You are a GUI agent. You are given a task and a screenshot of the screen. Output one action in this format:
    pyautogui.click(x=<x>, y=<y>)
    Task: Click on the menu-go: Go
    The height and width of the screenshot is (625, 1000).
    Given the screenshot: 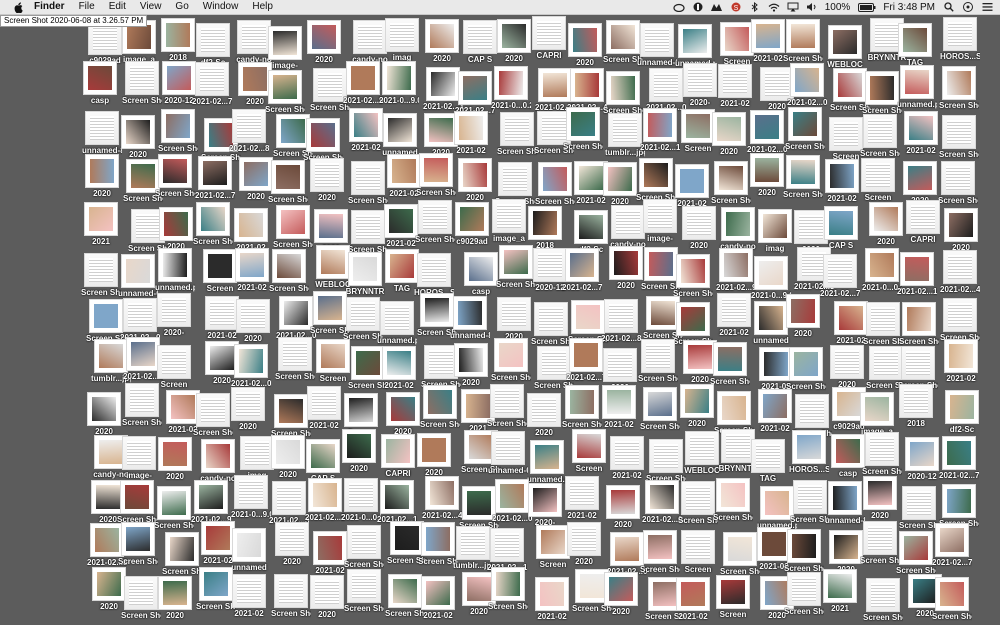 What is the action you would take?
    pyautogui.click(x=181, y=7)
    